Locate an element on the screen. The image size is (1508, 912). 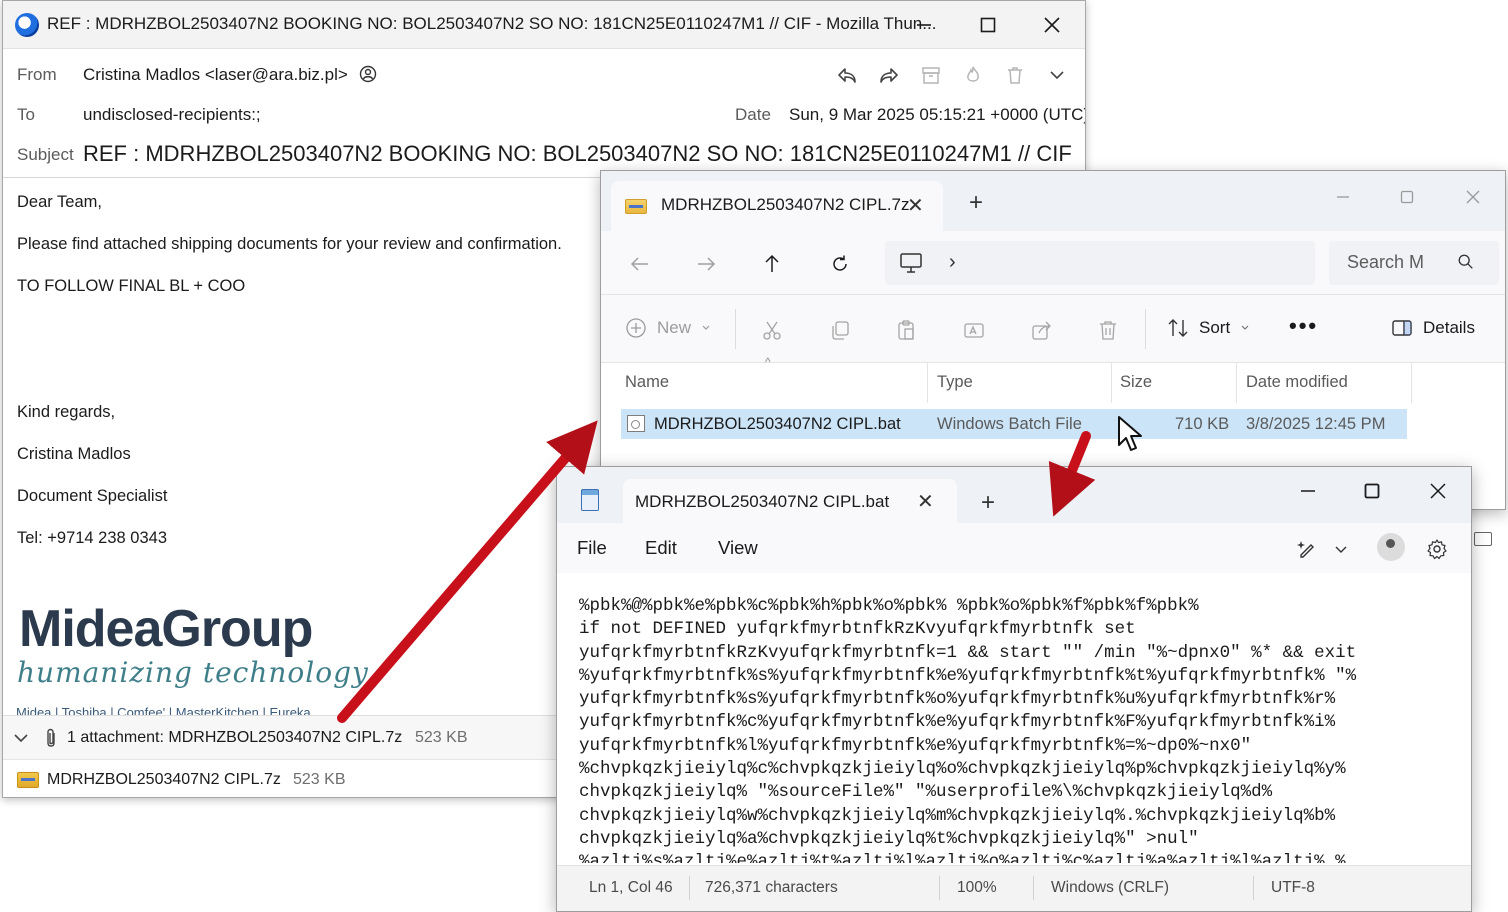
breadcrumb-chevron-icon: › is located at coordinates (952, 262).